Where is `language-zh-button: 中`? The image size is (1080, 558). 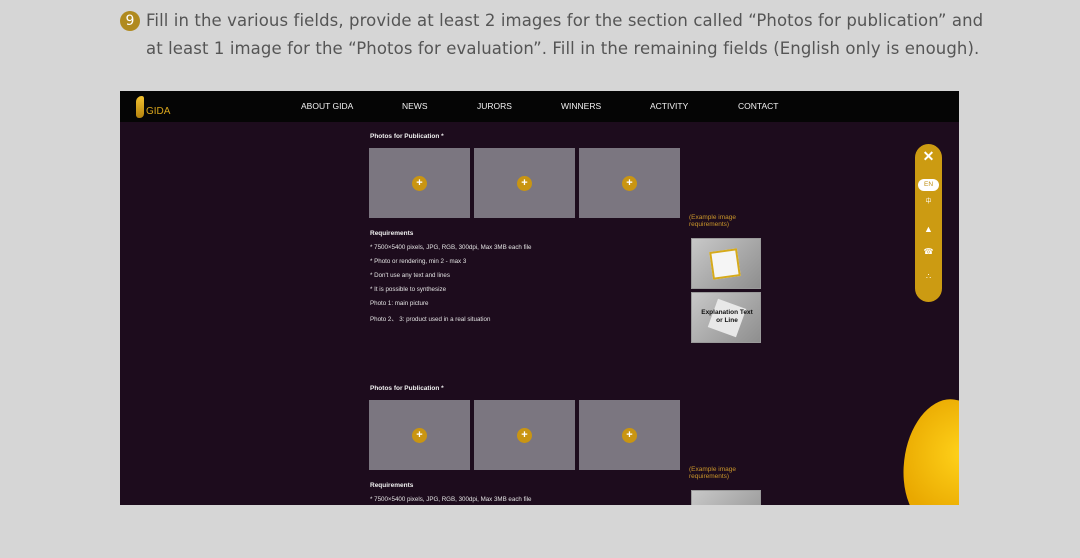
language-zh-button: 中 is located at coordinates (928, 200).